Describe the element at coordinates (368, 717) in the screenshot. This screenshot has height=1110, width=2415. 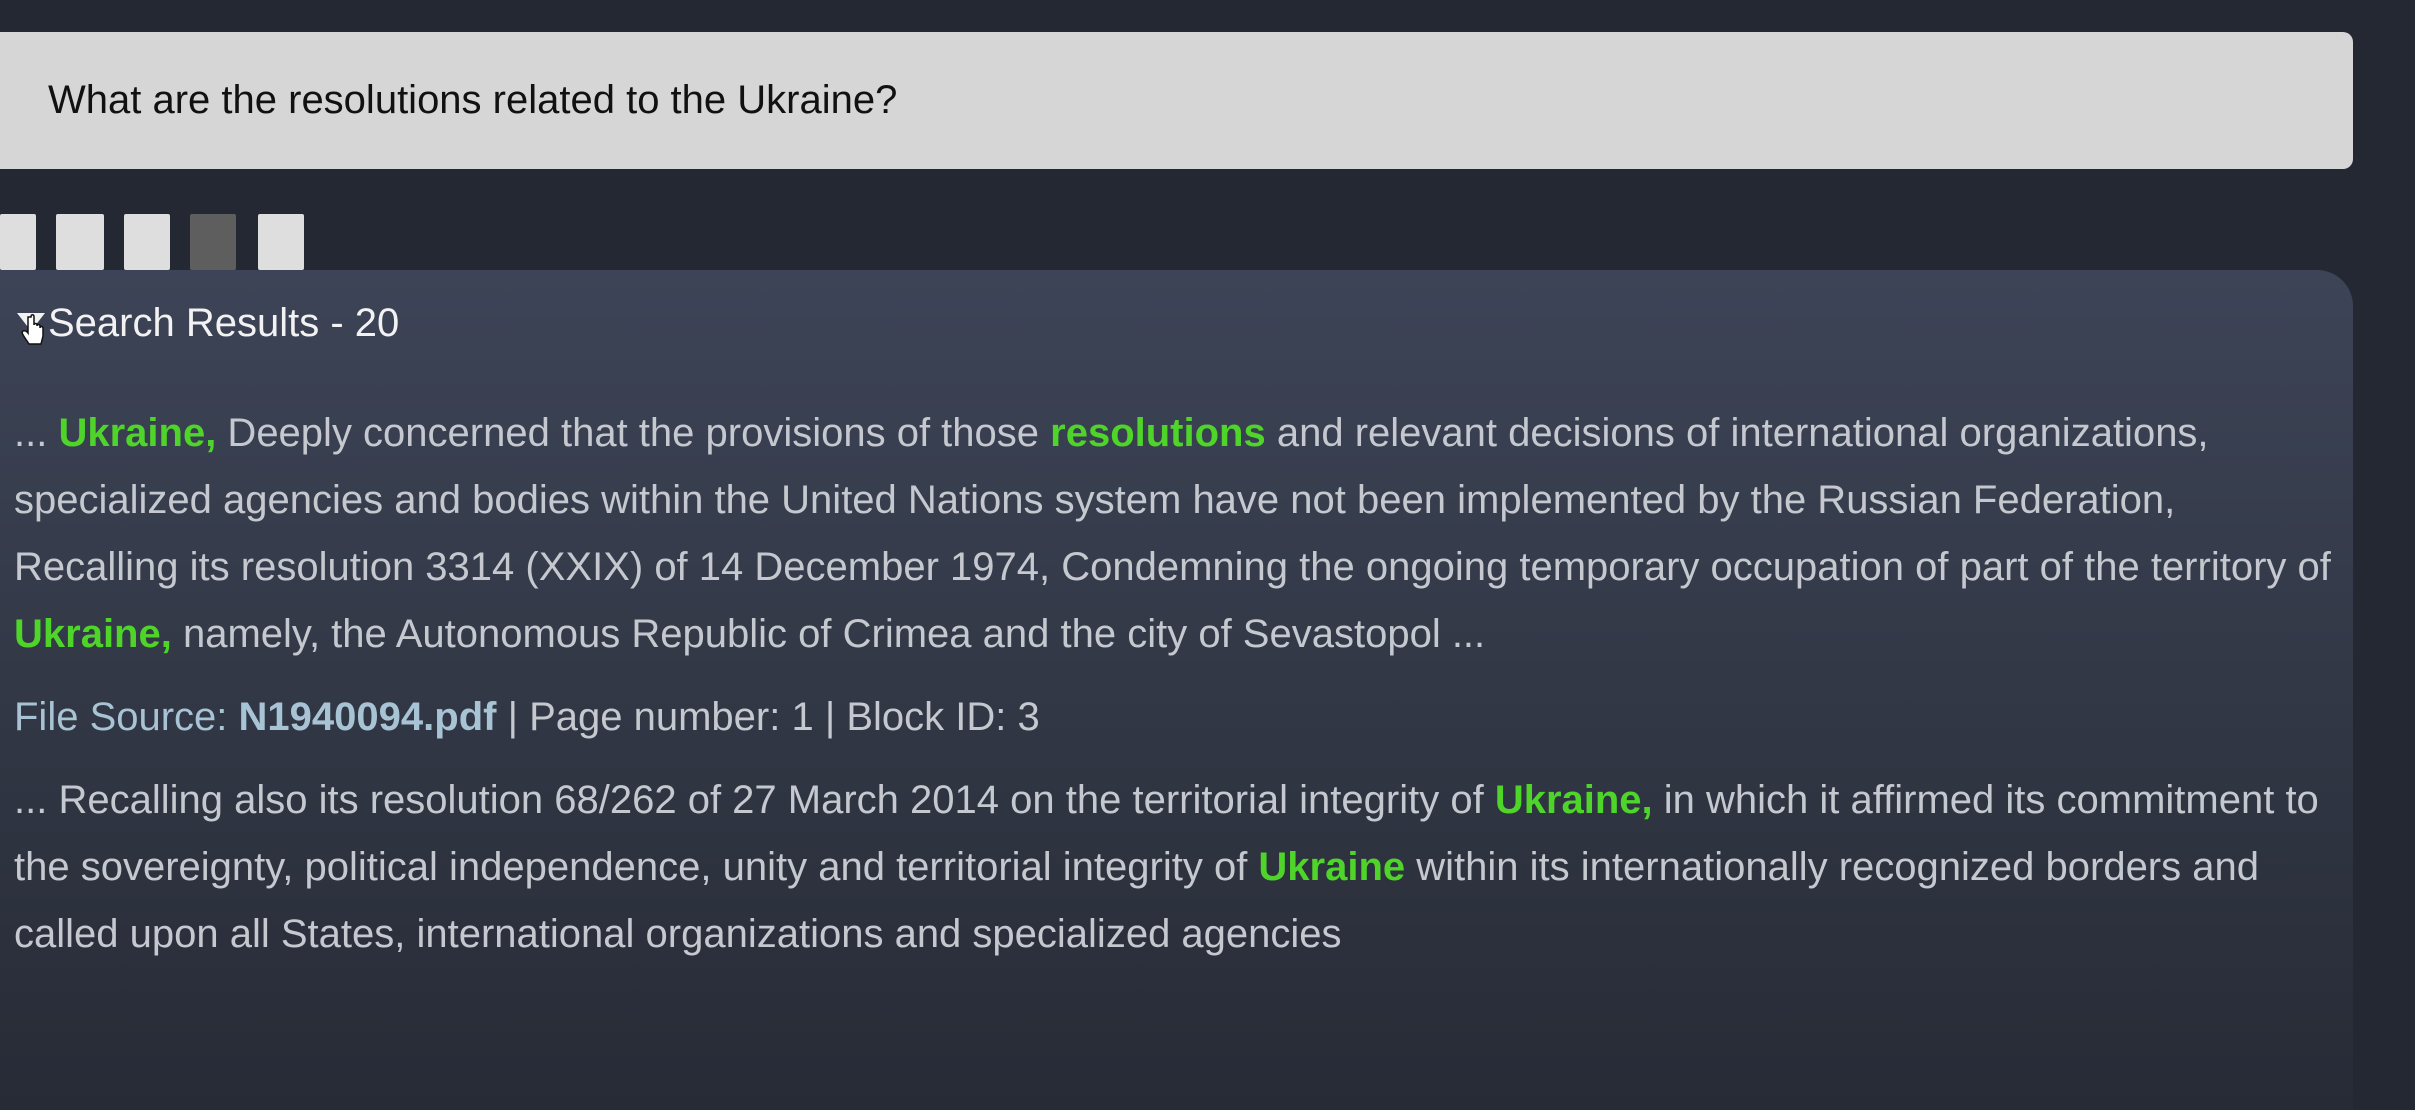
I see `file-source-link: N1940094.pdf` at that location.